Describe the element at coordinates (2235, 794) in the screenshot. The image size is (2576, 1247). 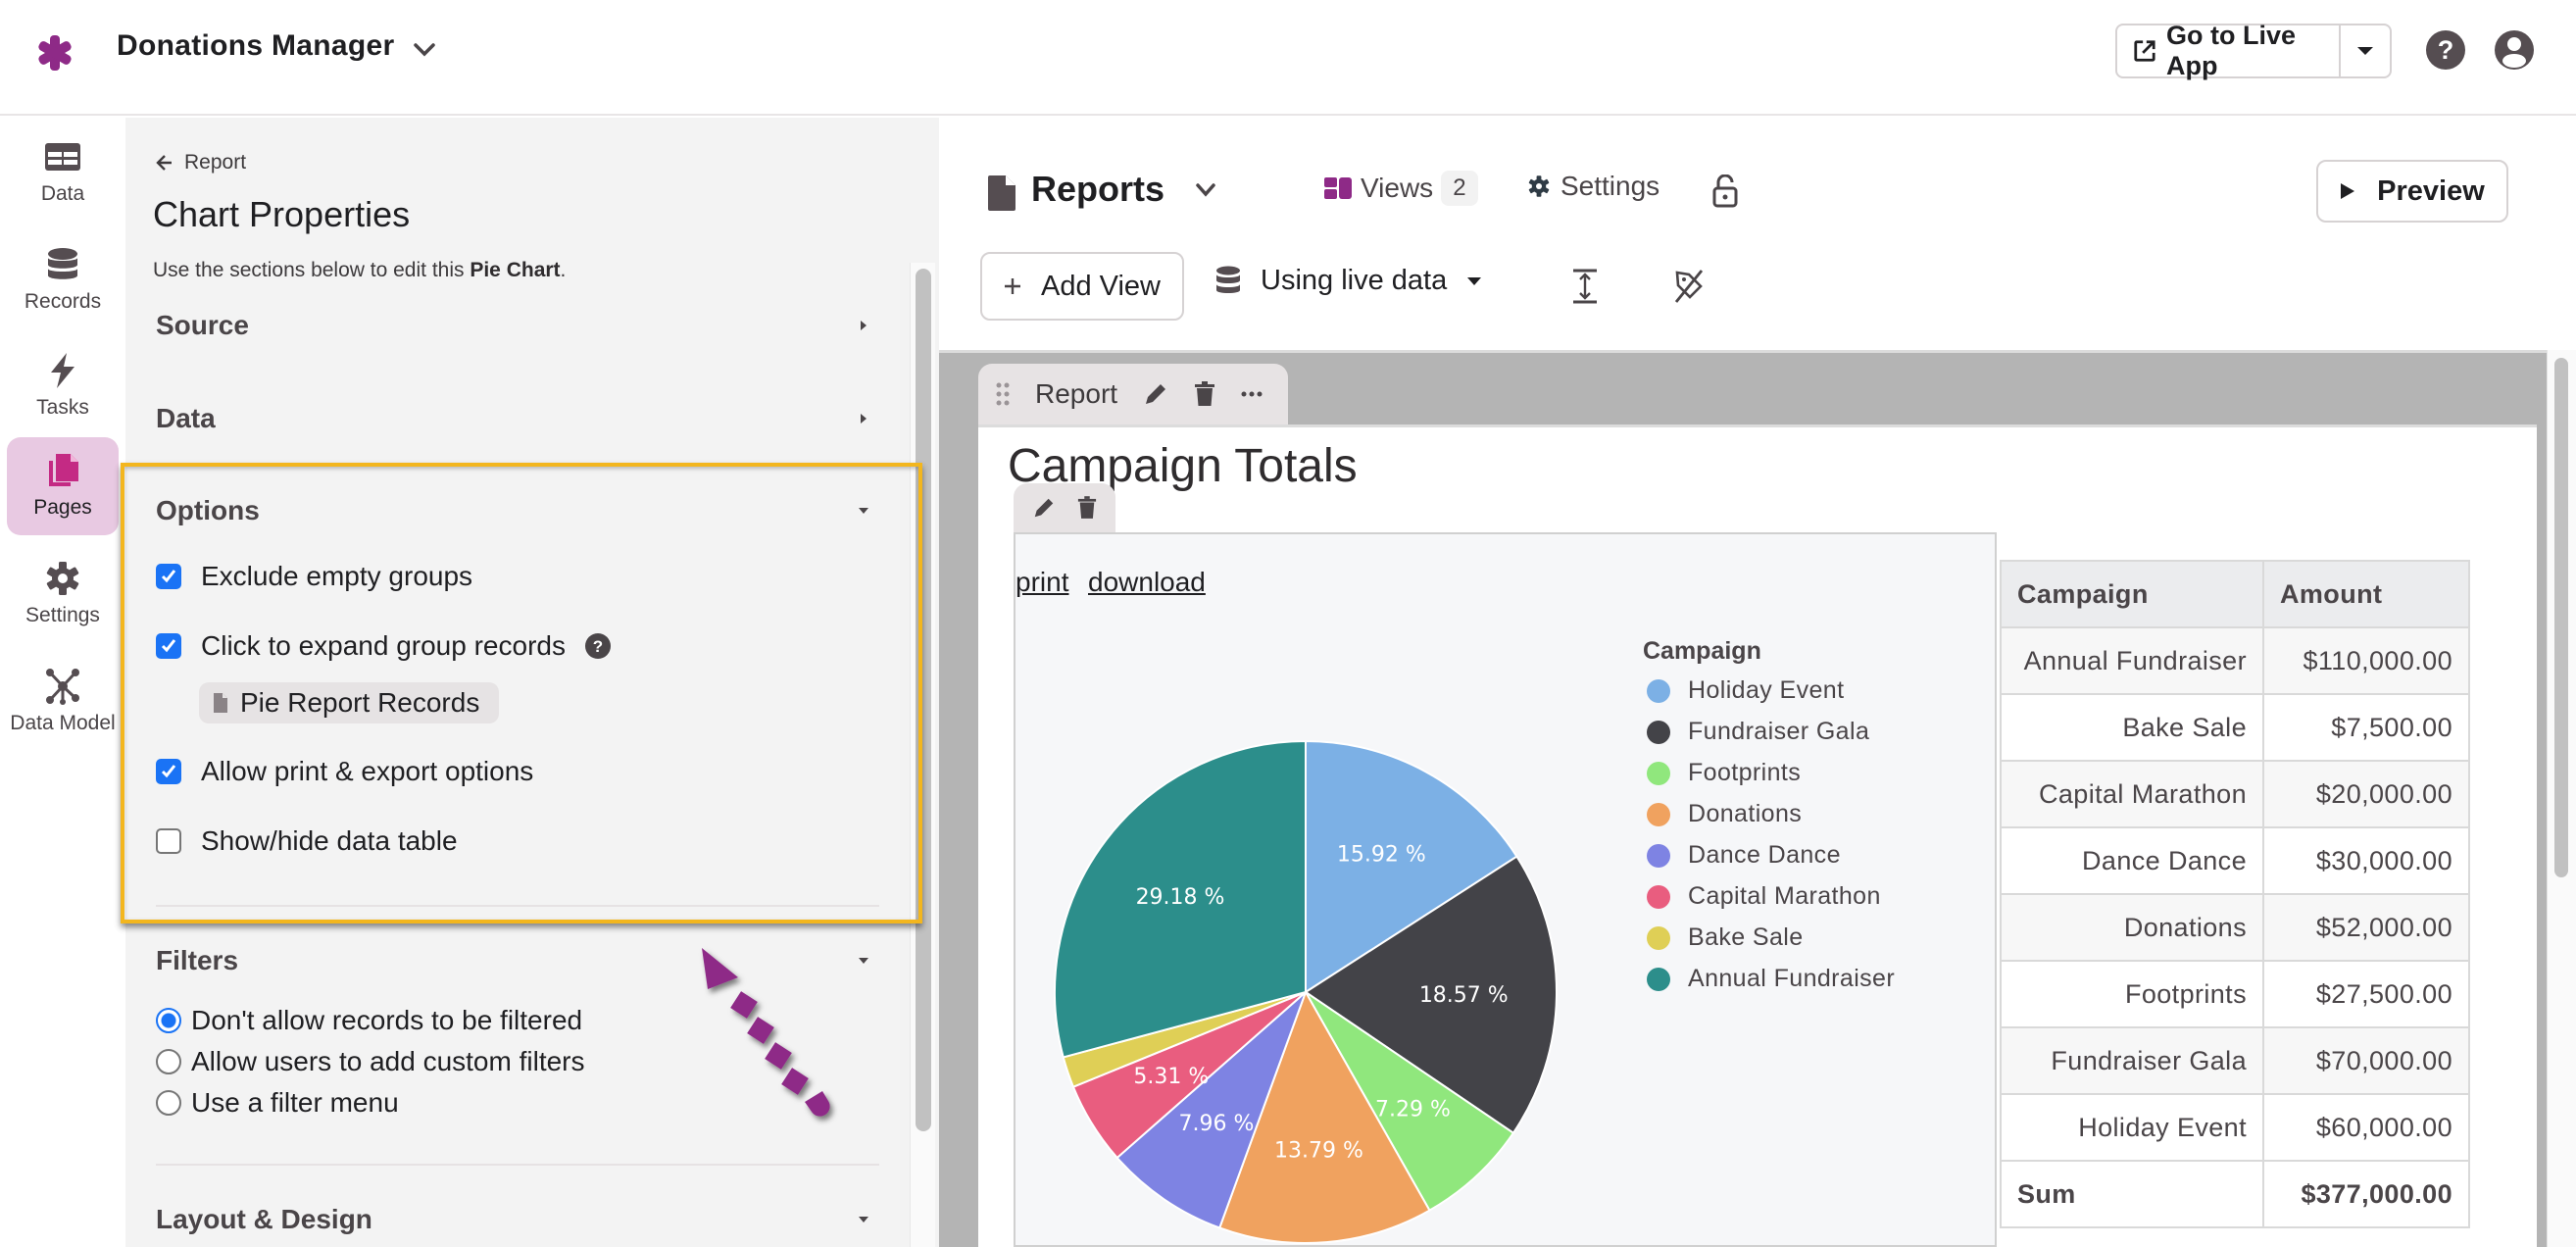
I see `table-row: Capital Marathon $20,000.00` at that location.